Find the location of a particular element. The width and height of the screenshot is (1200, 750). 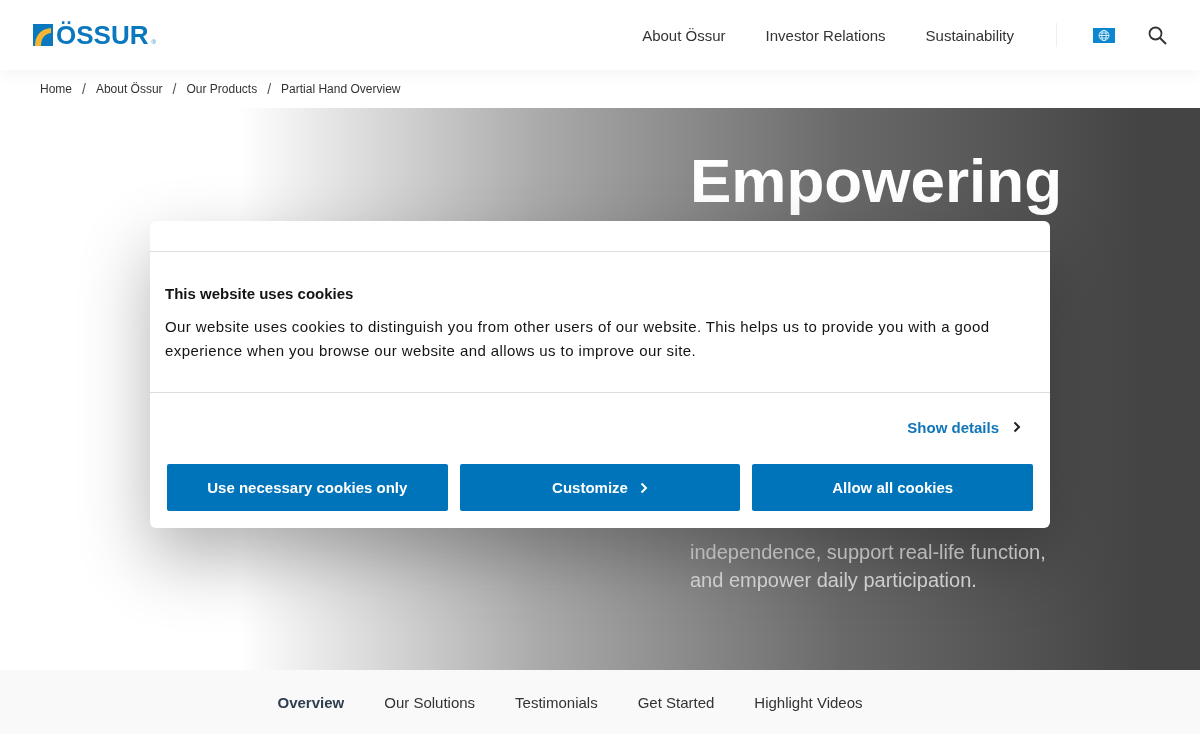

dialog-text: Our website uses cookies to distinguish you from other users of our website. This helps us to provide you with a good experience when you browse our website and allows us to improve our site. is located at coordinates (578, 339).